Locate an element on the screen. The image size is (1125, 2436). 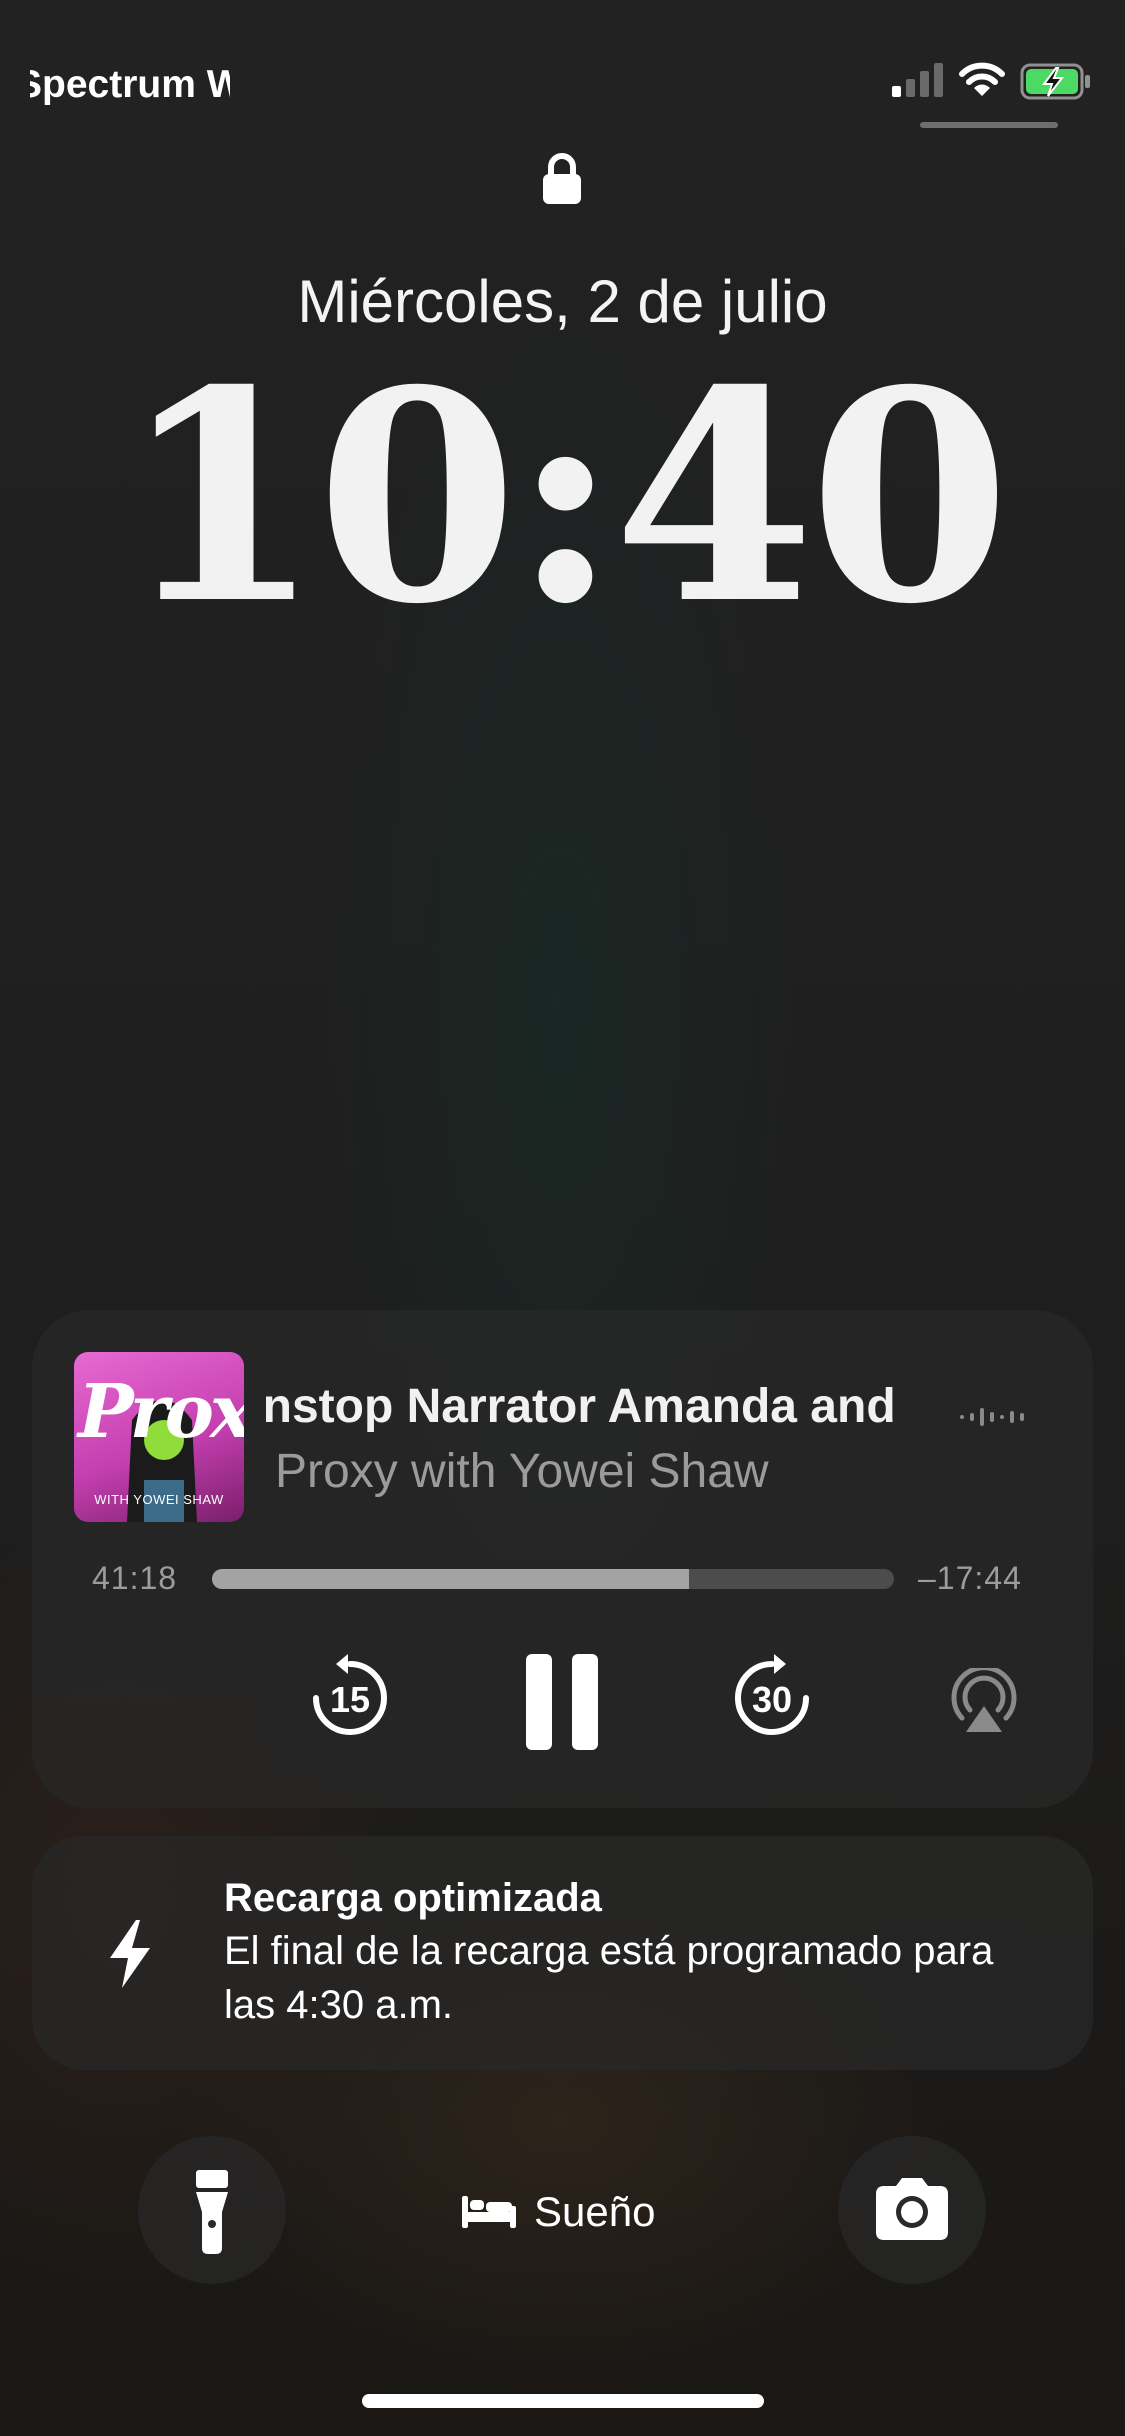
bed-icon is located at coordinates (489, 2212).